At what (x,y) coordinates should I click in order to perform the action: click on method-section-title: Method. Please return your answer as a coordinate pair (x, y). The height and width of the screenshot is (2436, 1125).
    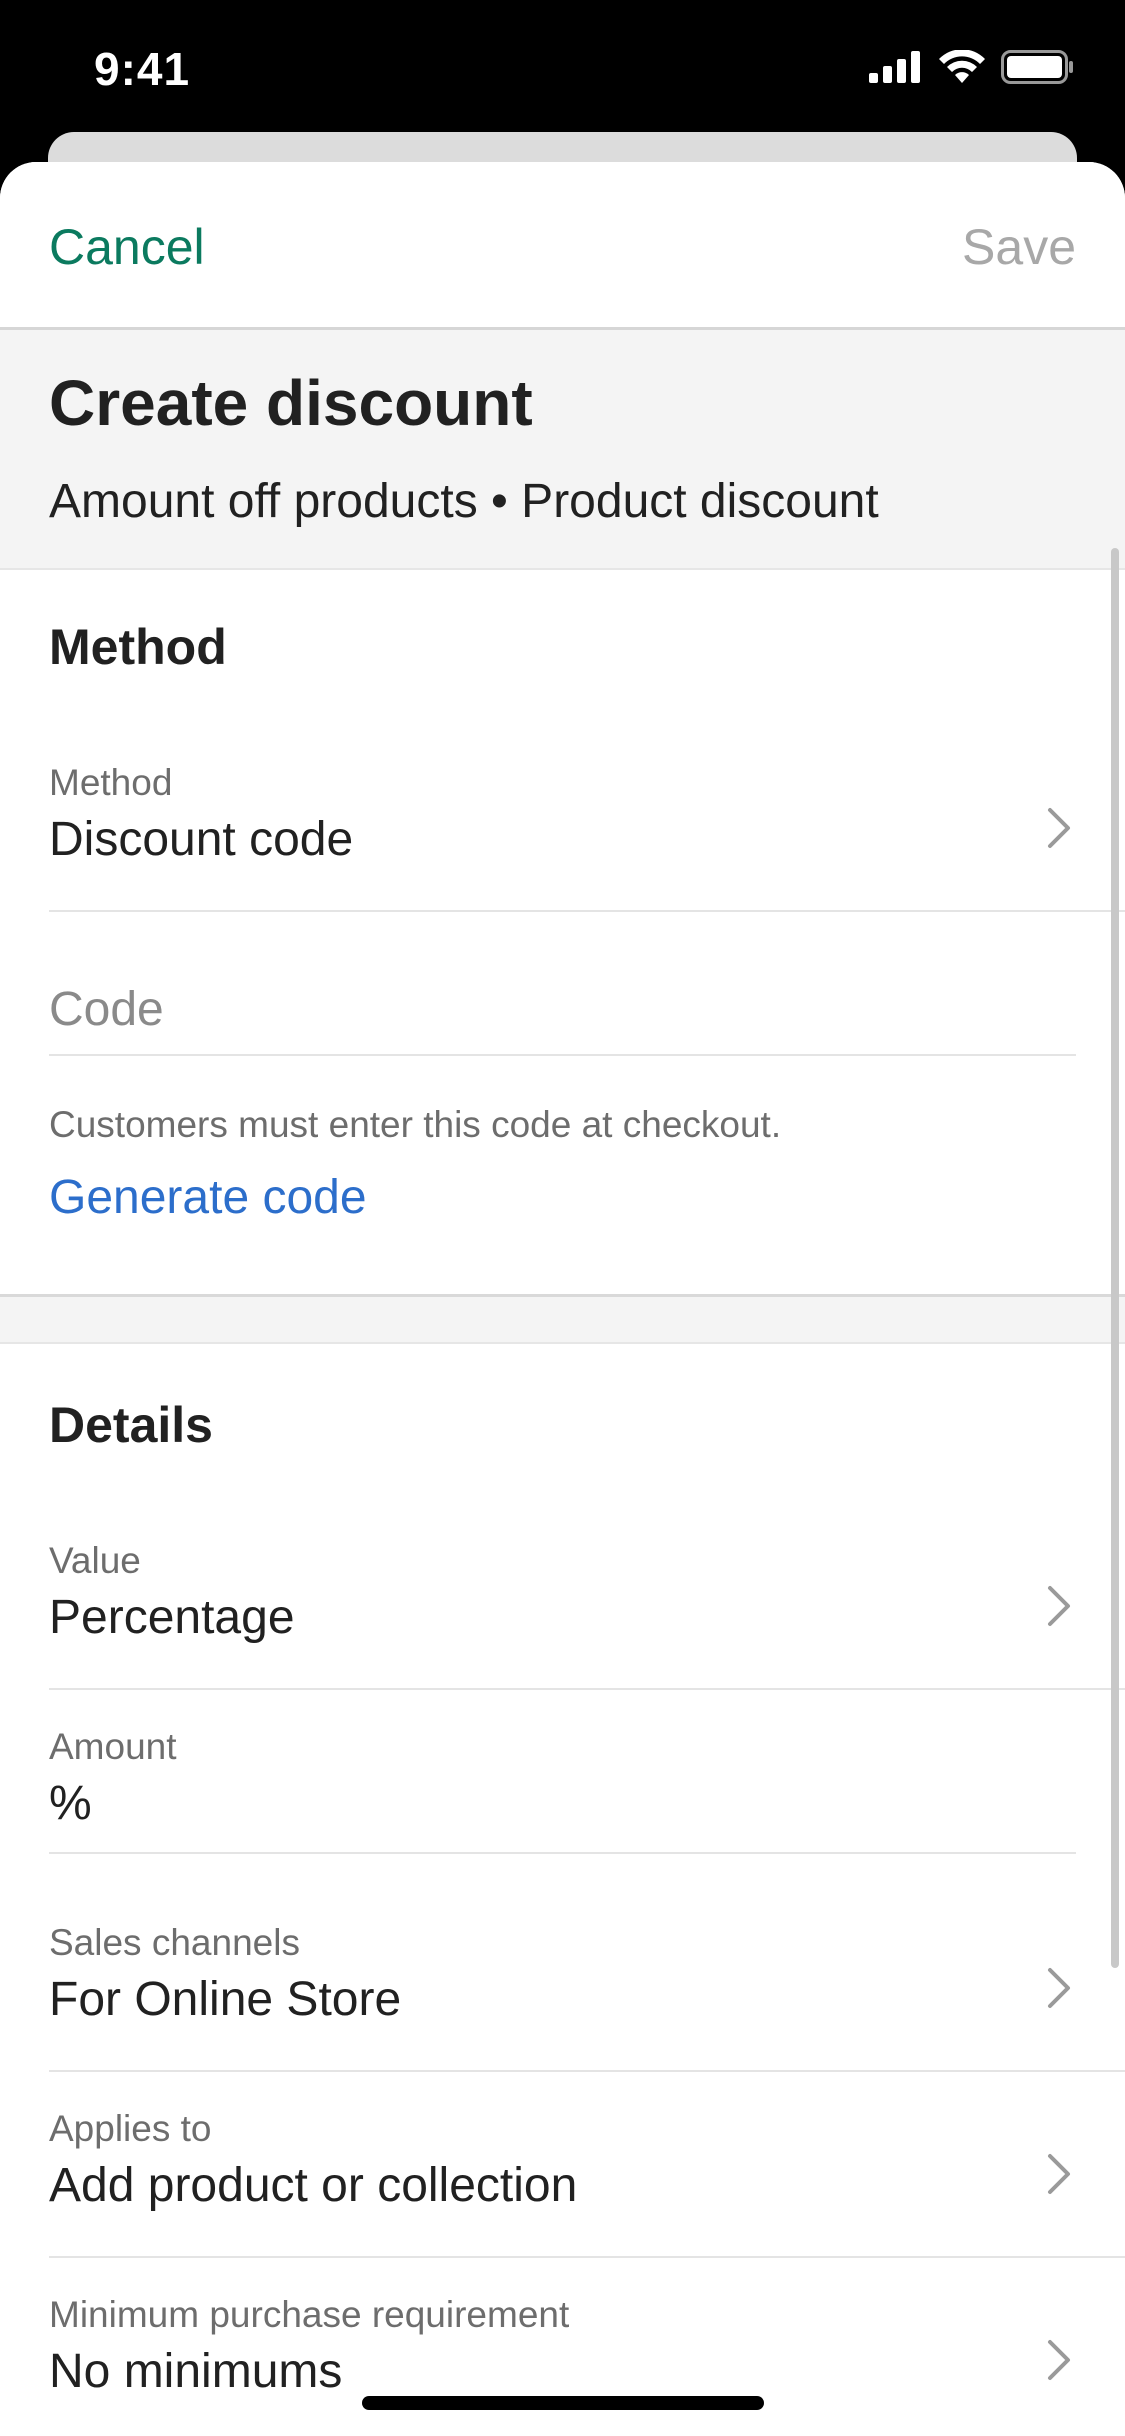
    Looking at the image, I should click on (138, 647).